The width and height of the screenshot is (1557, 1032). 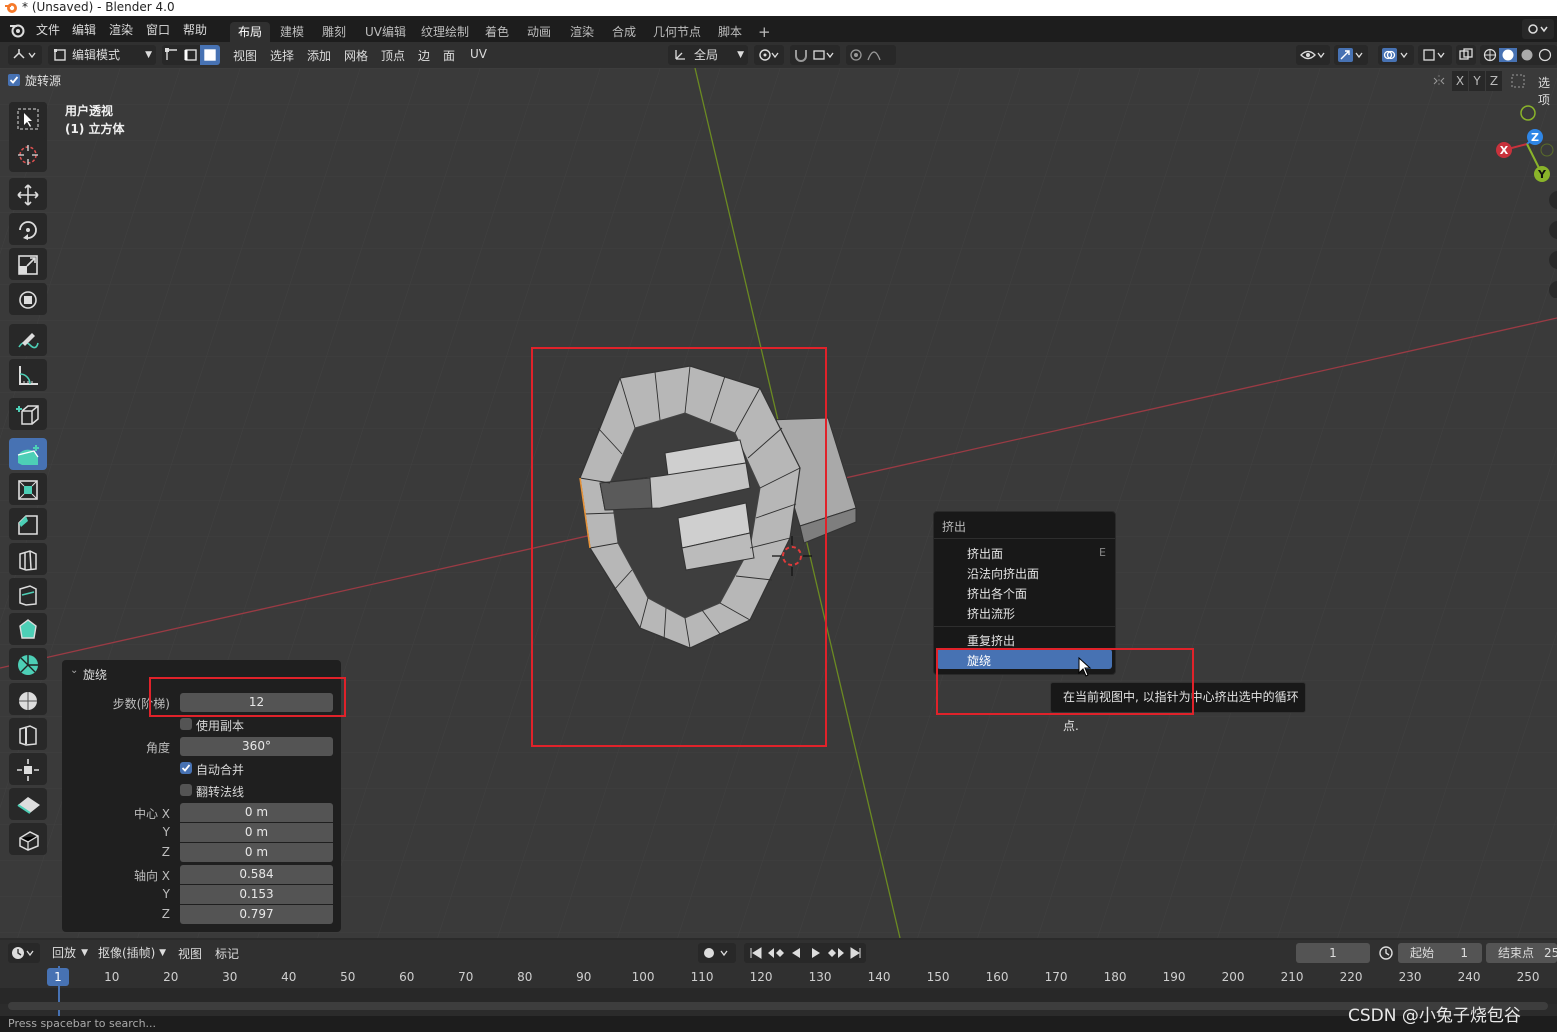 What do you see at coordinates (1518, 81) in the screenshot?
I see `mesh-symmetry-icon` at bounding box center [1518, 81].